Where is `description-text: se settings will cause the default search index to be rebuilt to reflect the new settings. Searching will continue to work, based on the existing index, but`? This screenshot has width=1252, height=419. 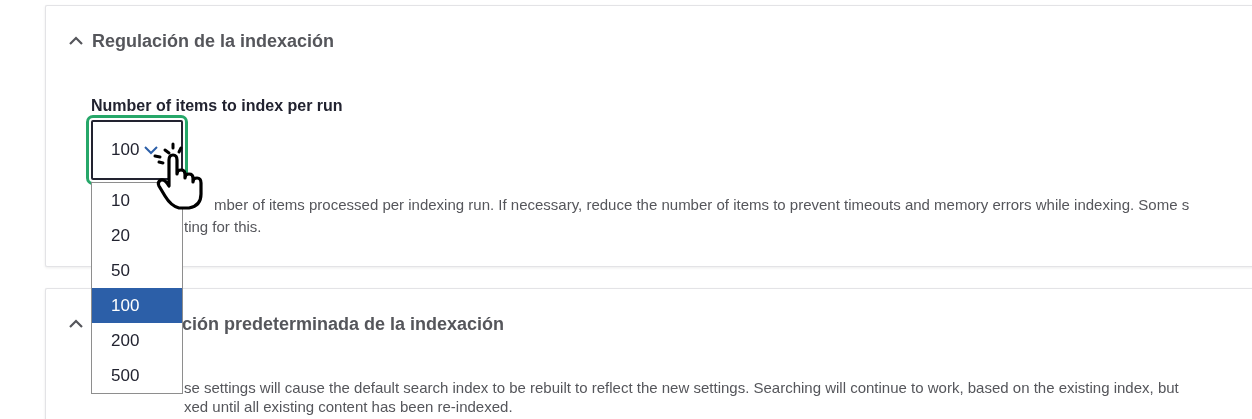 description-text: se settings will cause the default search index to be rebuilt to reflect the new settings. Searching will continue to work, based on the existing index, but is located at coordinates (682, 387).